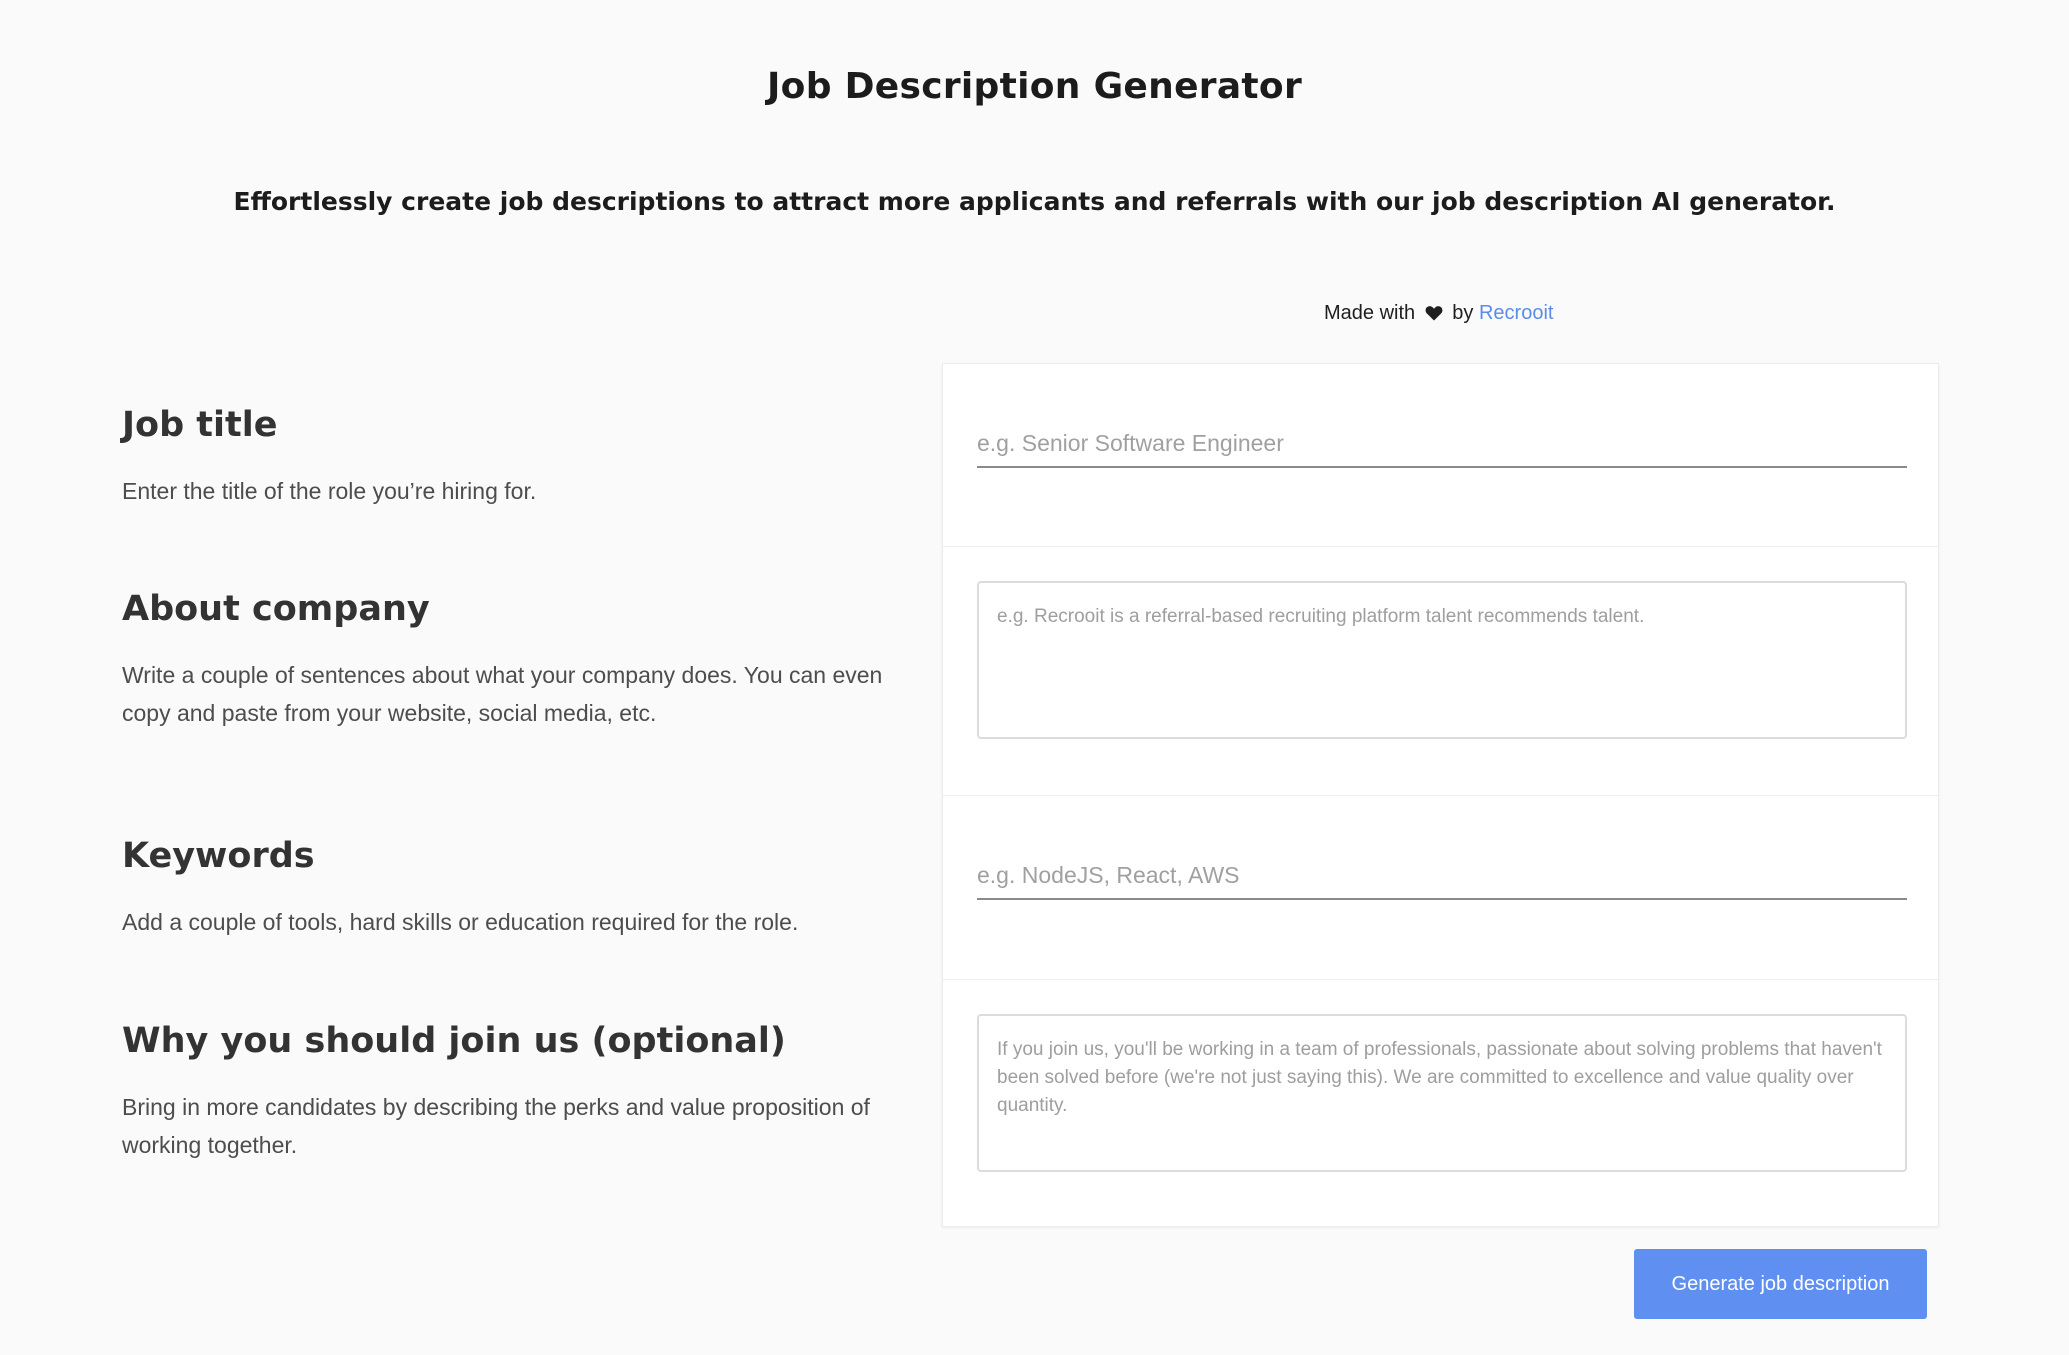 The width and height of the screenshot is (2069, 1355). I want to click on job-title-input, so click(1442, 444).